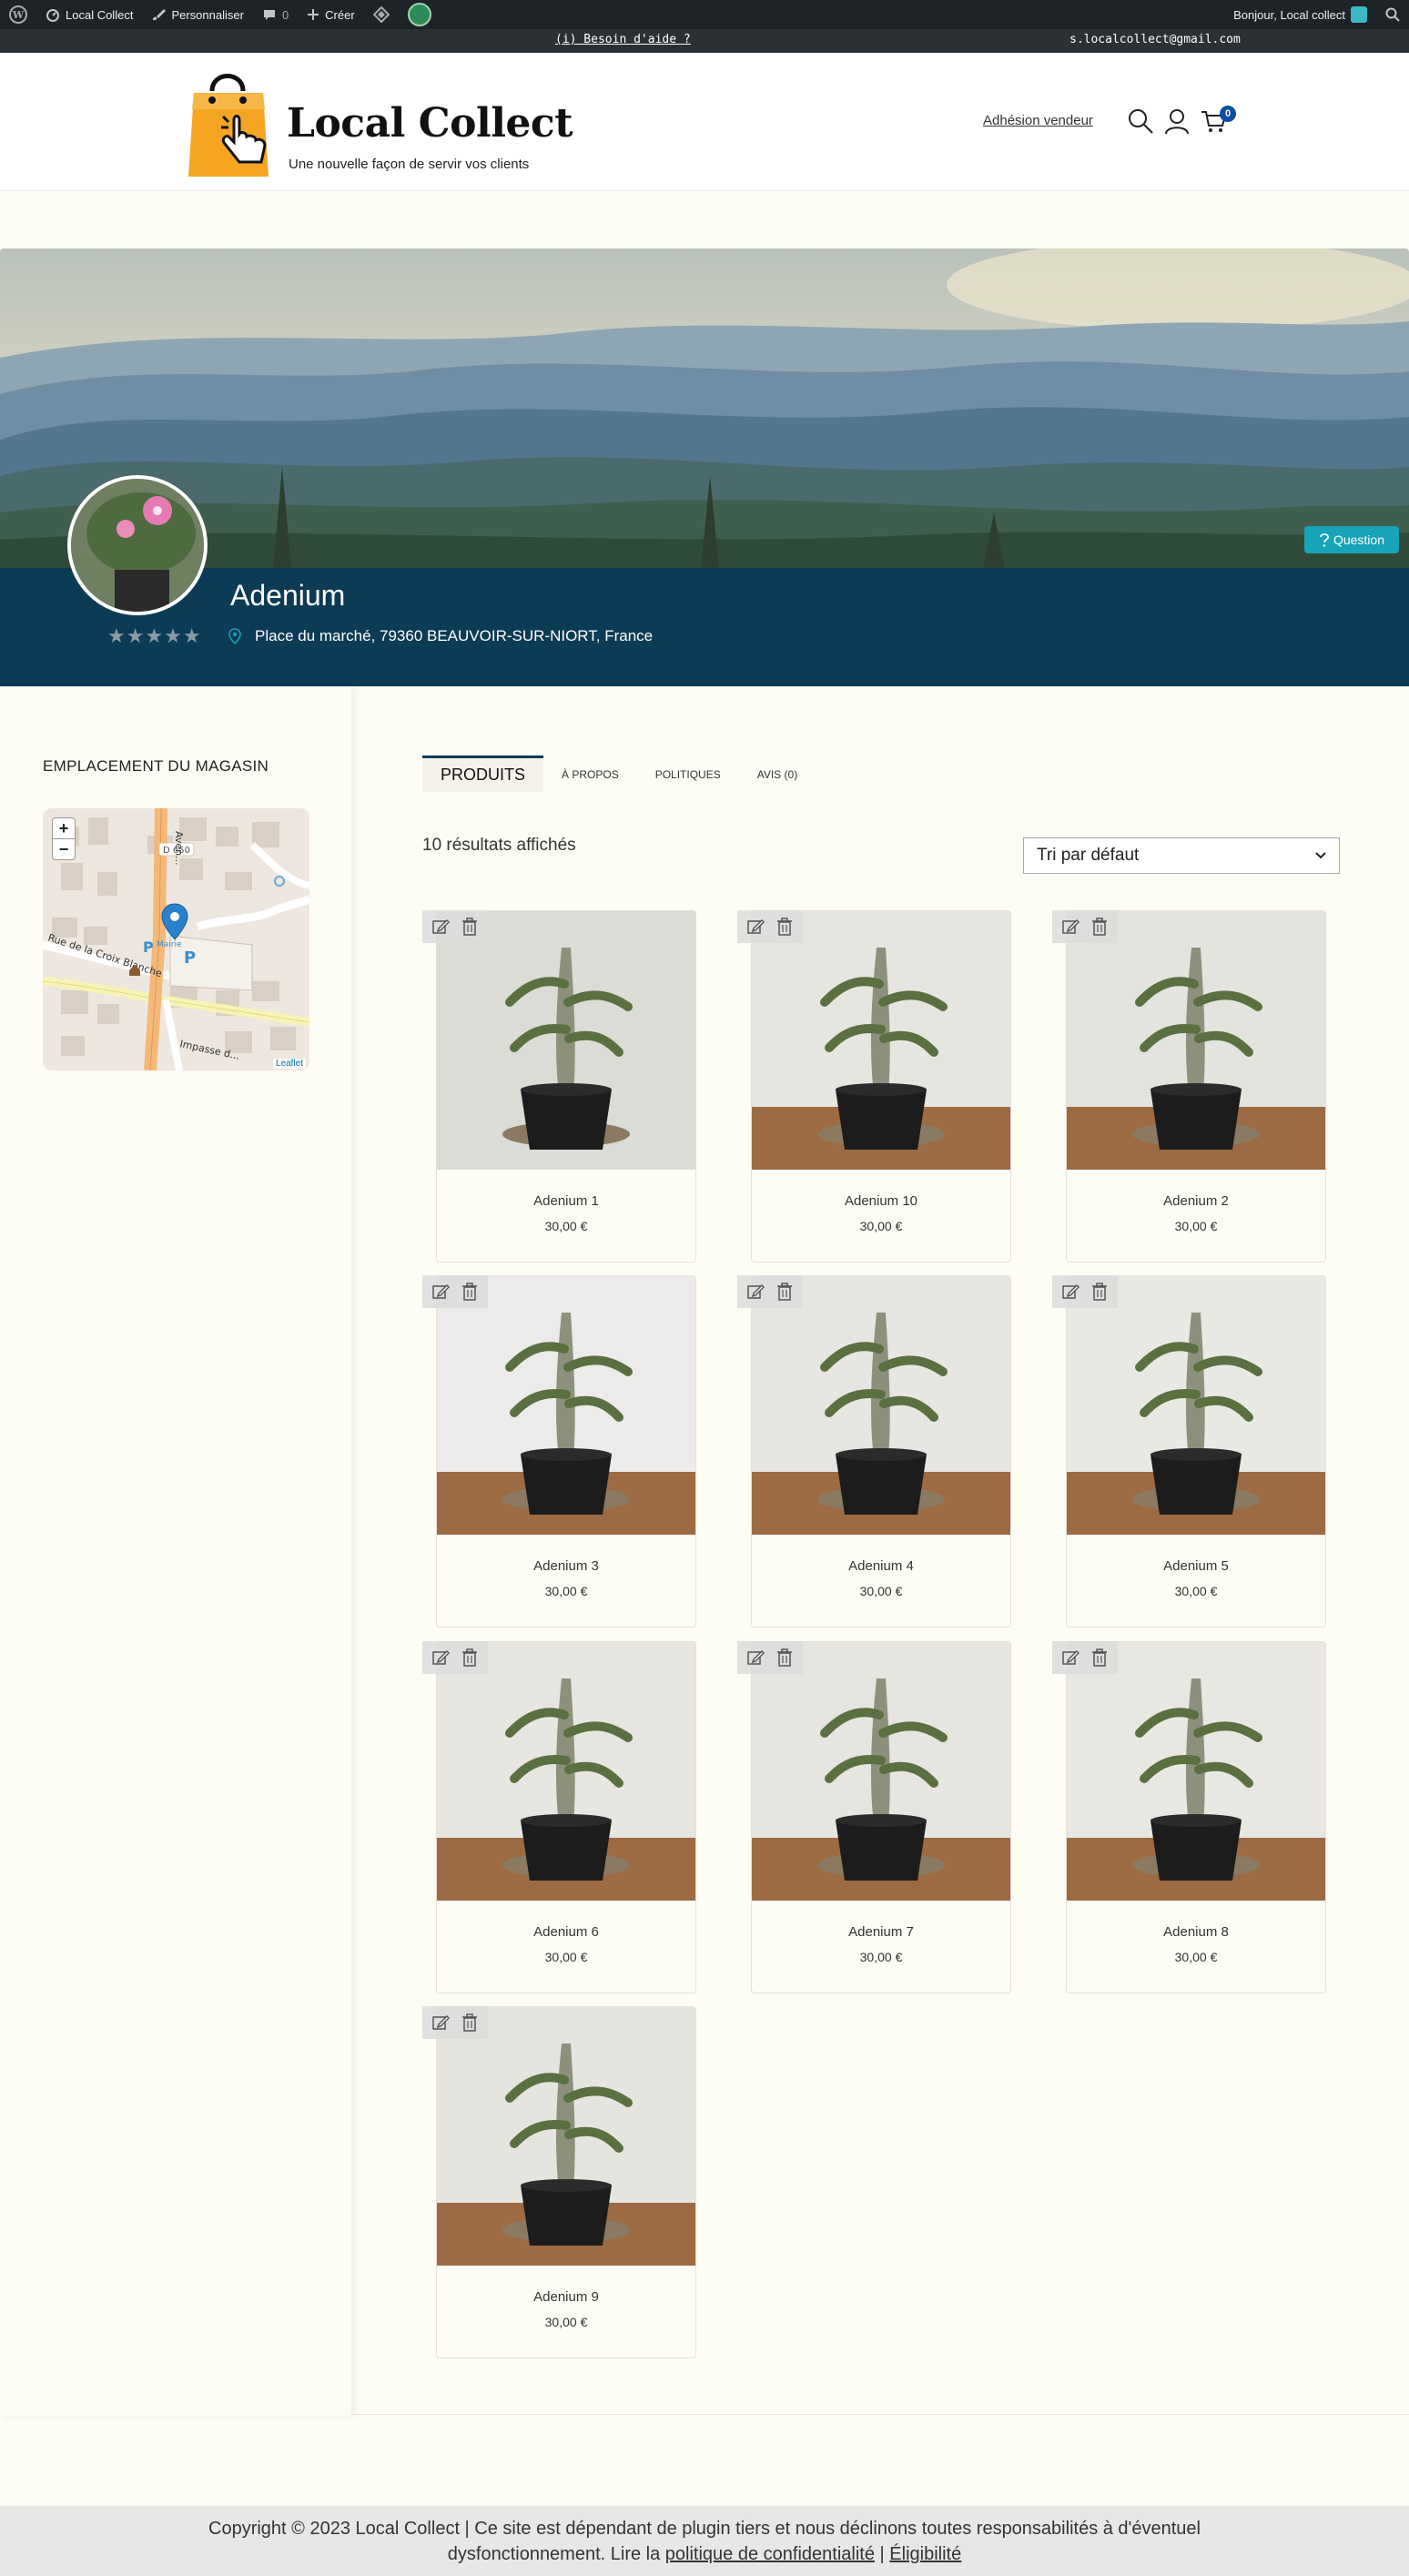  Describe the element at coordinates (566, 2297) in the screenshot. I see `product-name: Adenium 9` at that location.